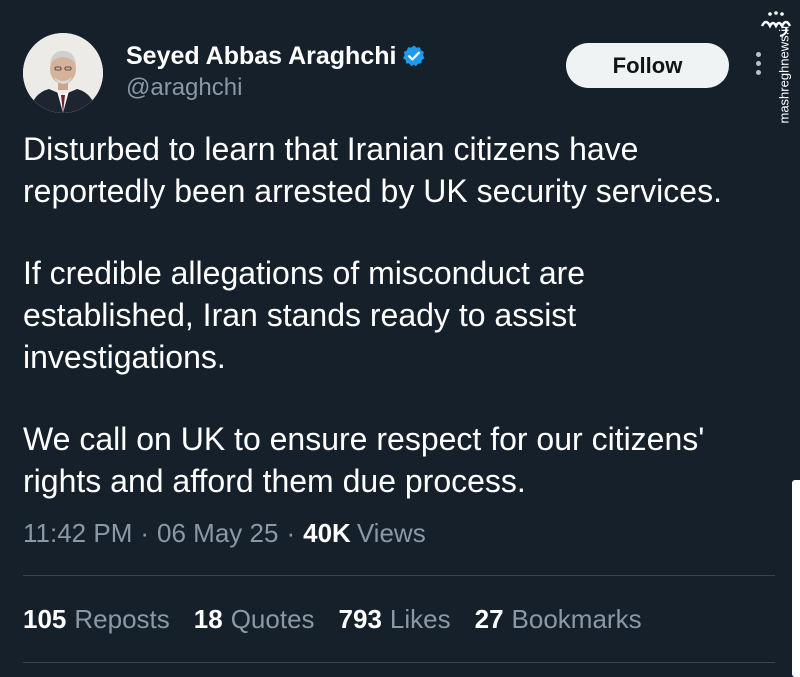 The image size is (800, 677). I want to click on bookmarks-label: Bookmarks, so click(576, 619).